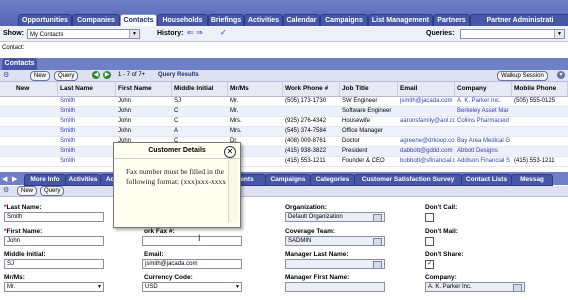  I want to click on cell-email: jsmith@jacada.com, so click(426, 101).